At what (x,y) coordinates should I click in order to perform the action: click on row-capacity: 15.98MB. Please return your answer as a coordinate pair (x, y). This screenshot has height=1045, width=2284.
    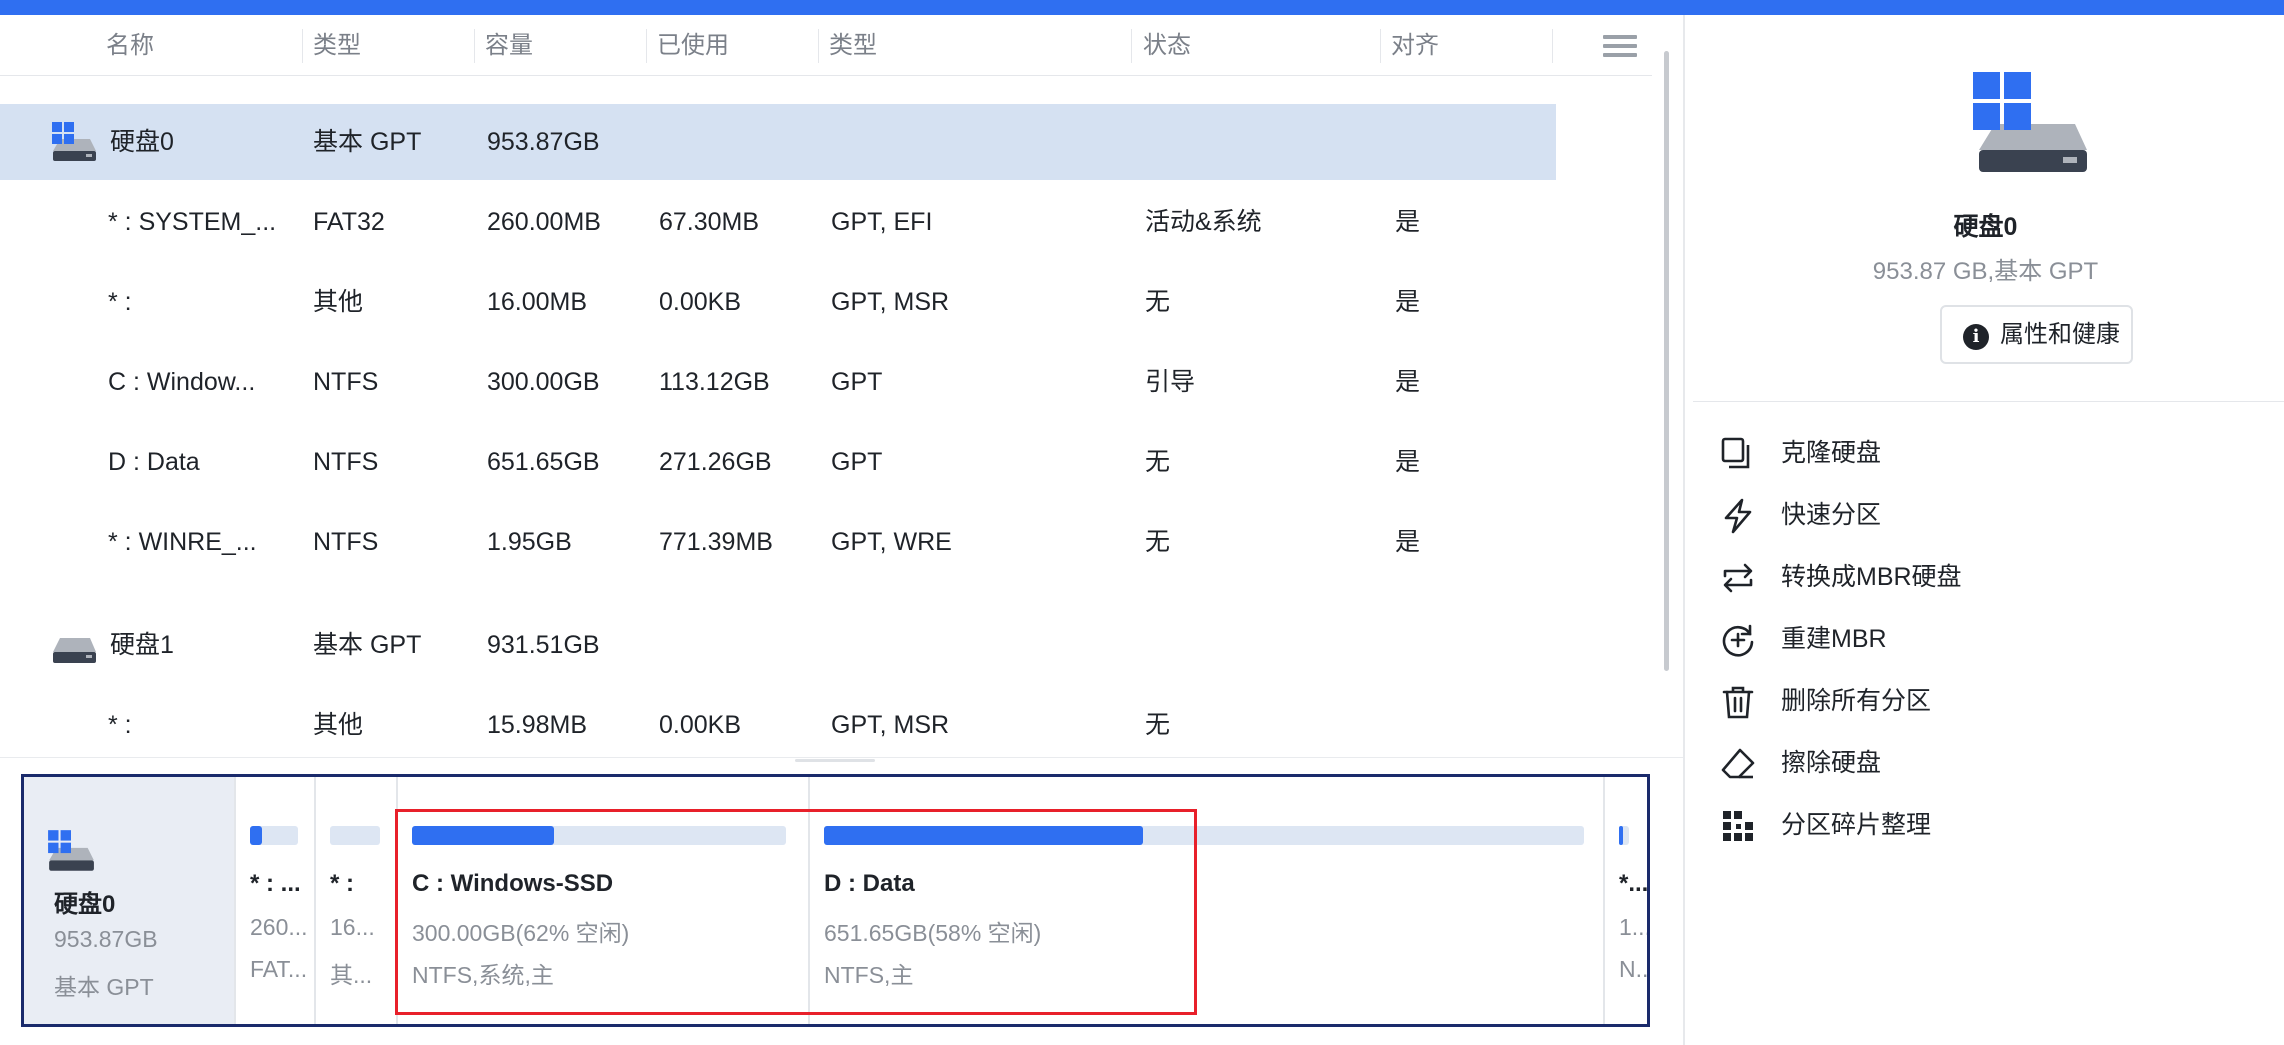
    Looking at the image, I should click on (537, 725).